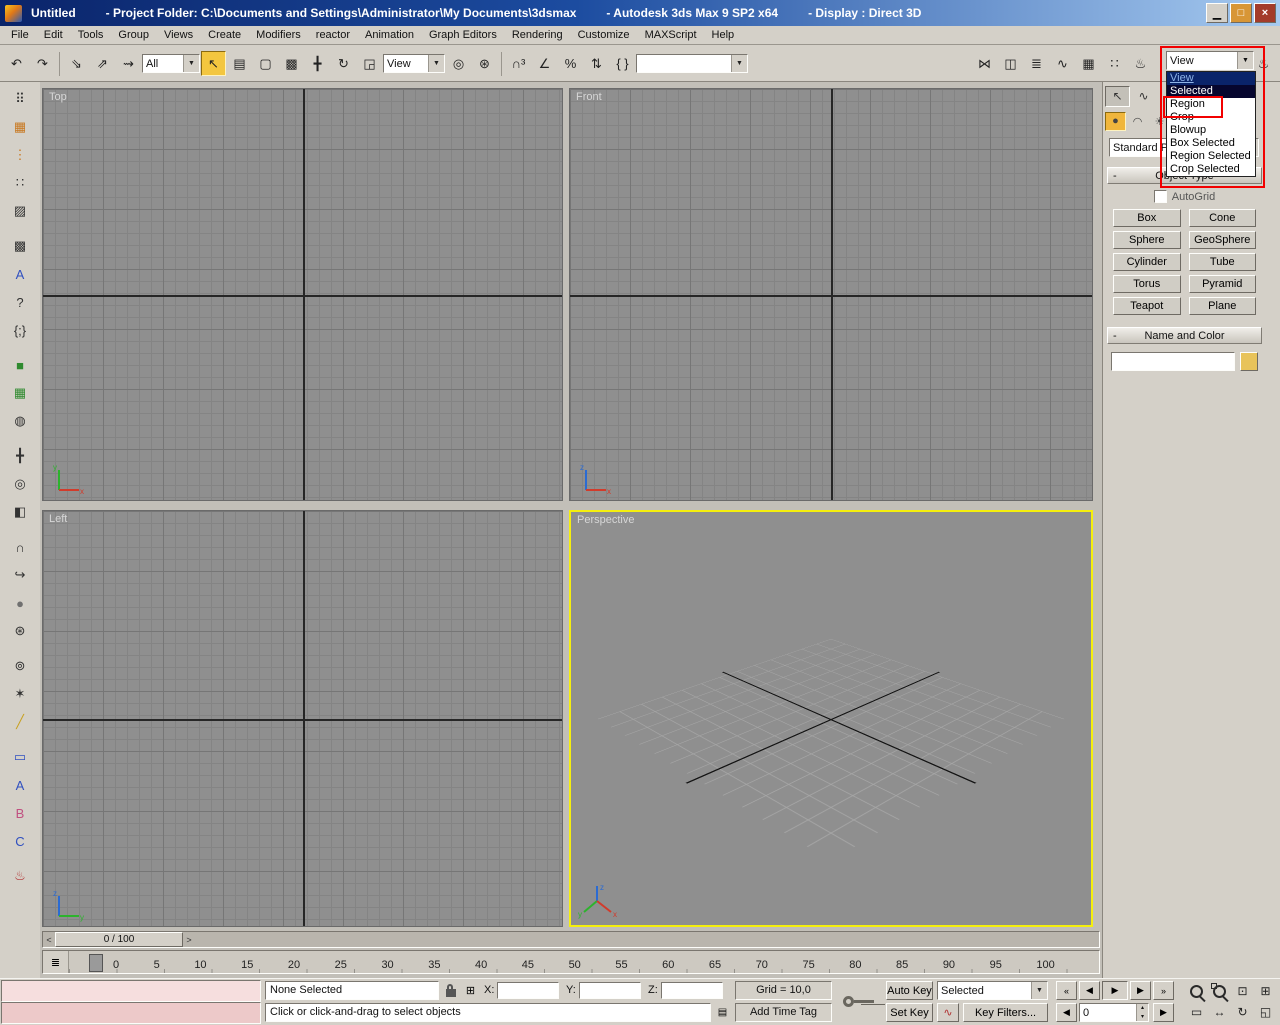 Image resolution: width=1280 pixels, height=1025 pixels. What do you see at coordinates (984, 63) in the screenshot?
I see `mirror-button: ⋈` at bounding box center [984, 63].